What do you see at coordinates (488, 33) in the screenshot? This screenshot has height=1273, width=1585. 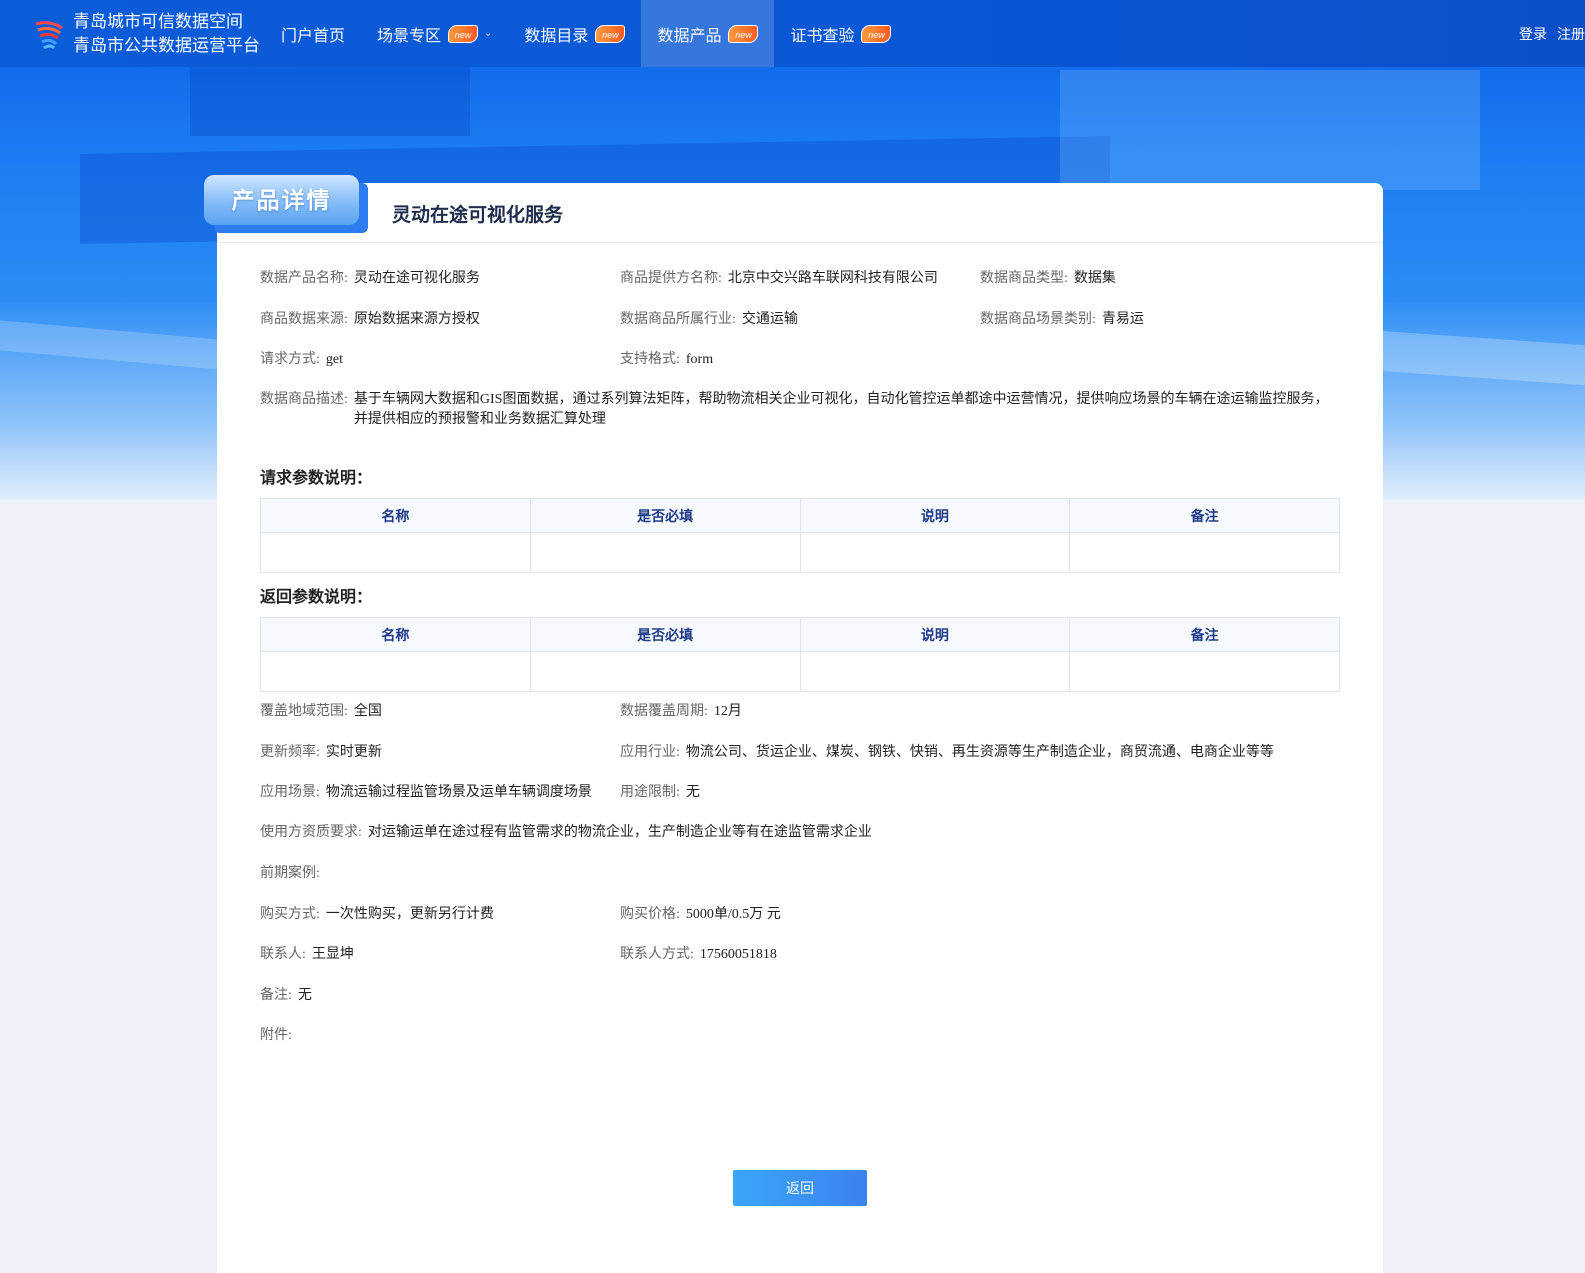 I see `chevron-down-icon: ⌄` at bounding box center [488, 33].